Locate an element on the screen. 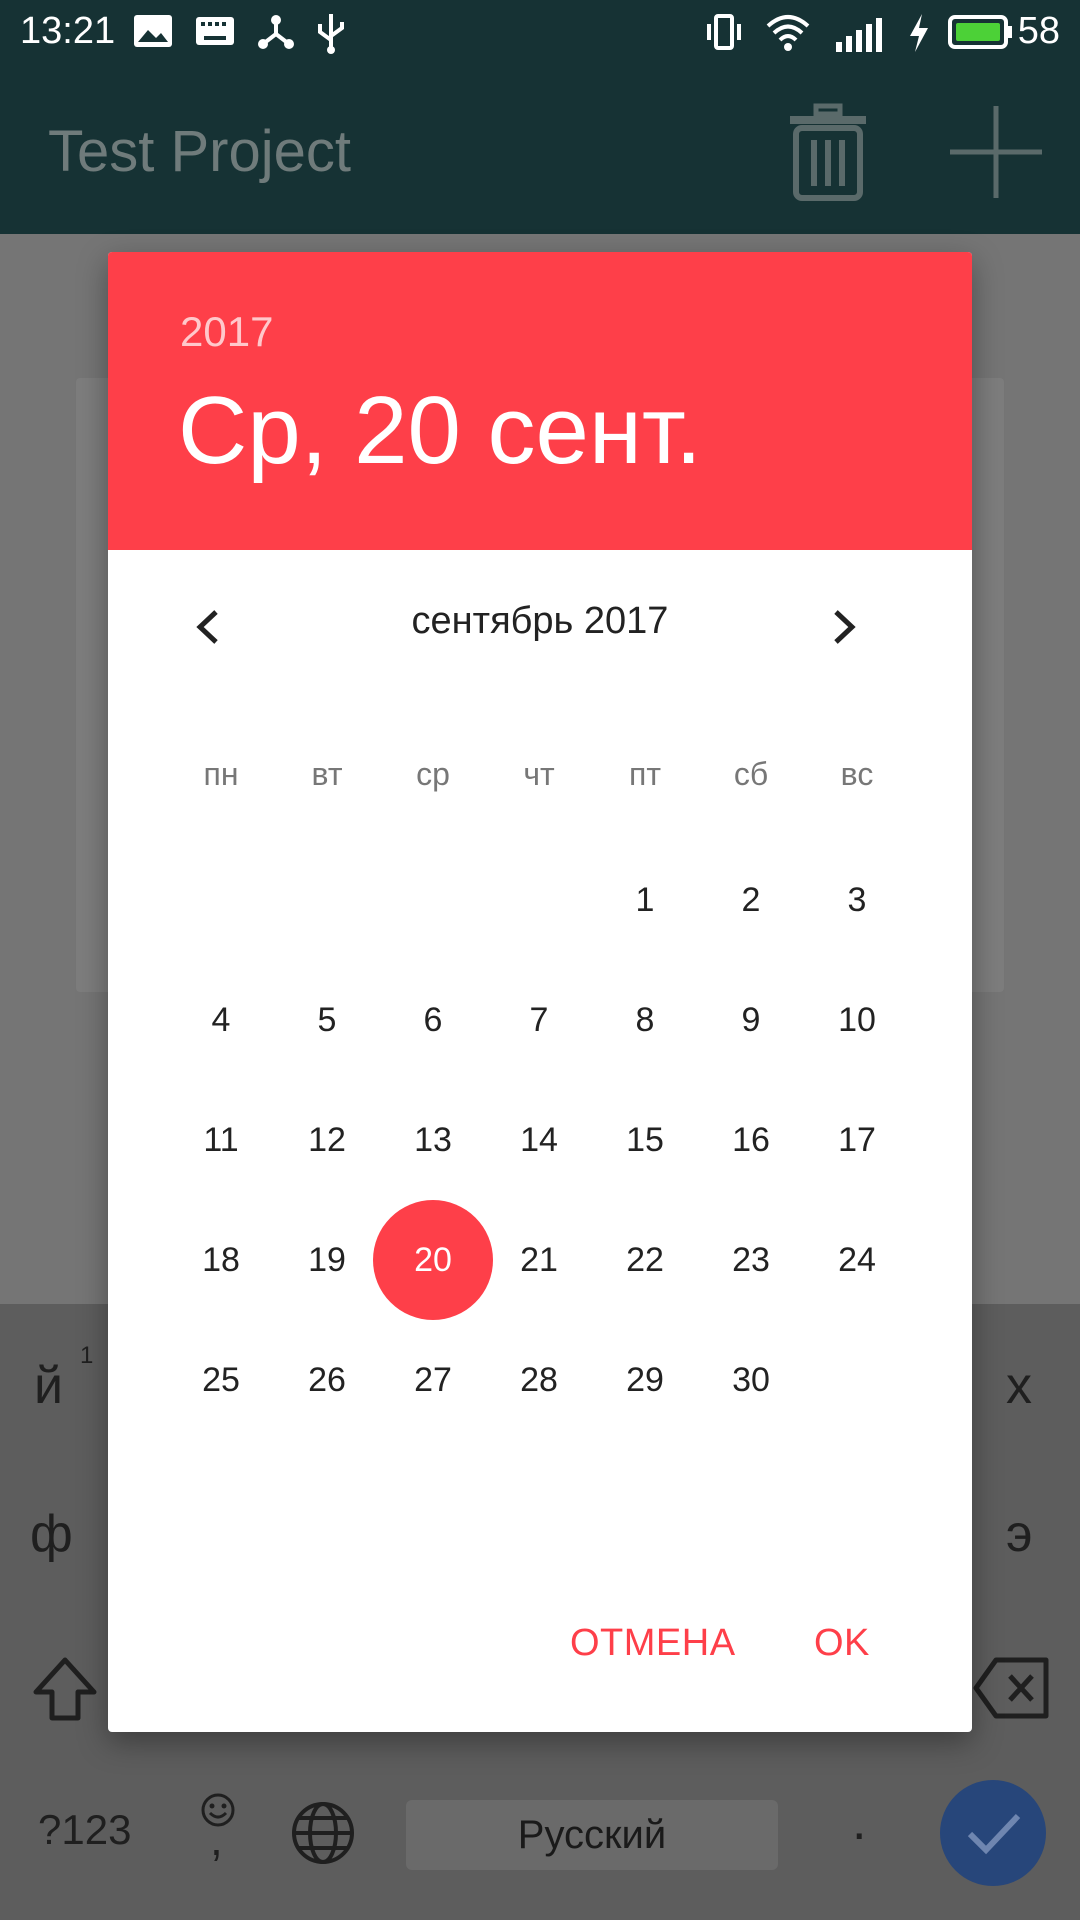 The width and height of the screenshot is (1080, 1920). cancel-button: ОТМЕНА is located at coordinates (653, 1643).